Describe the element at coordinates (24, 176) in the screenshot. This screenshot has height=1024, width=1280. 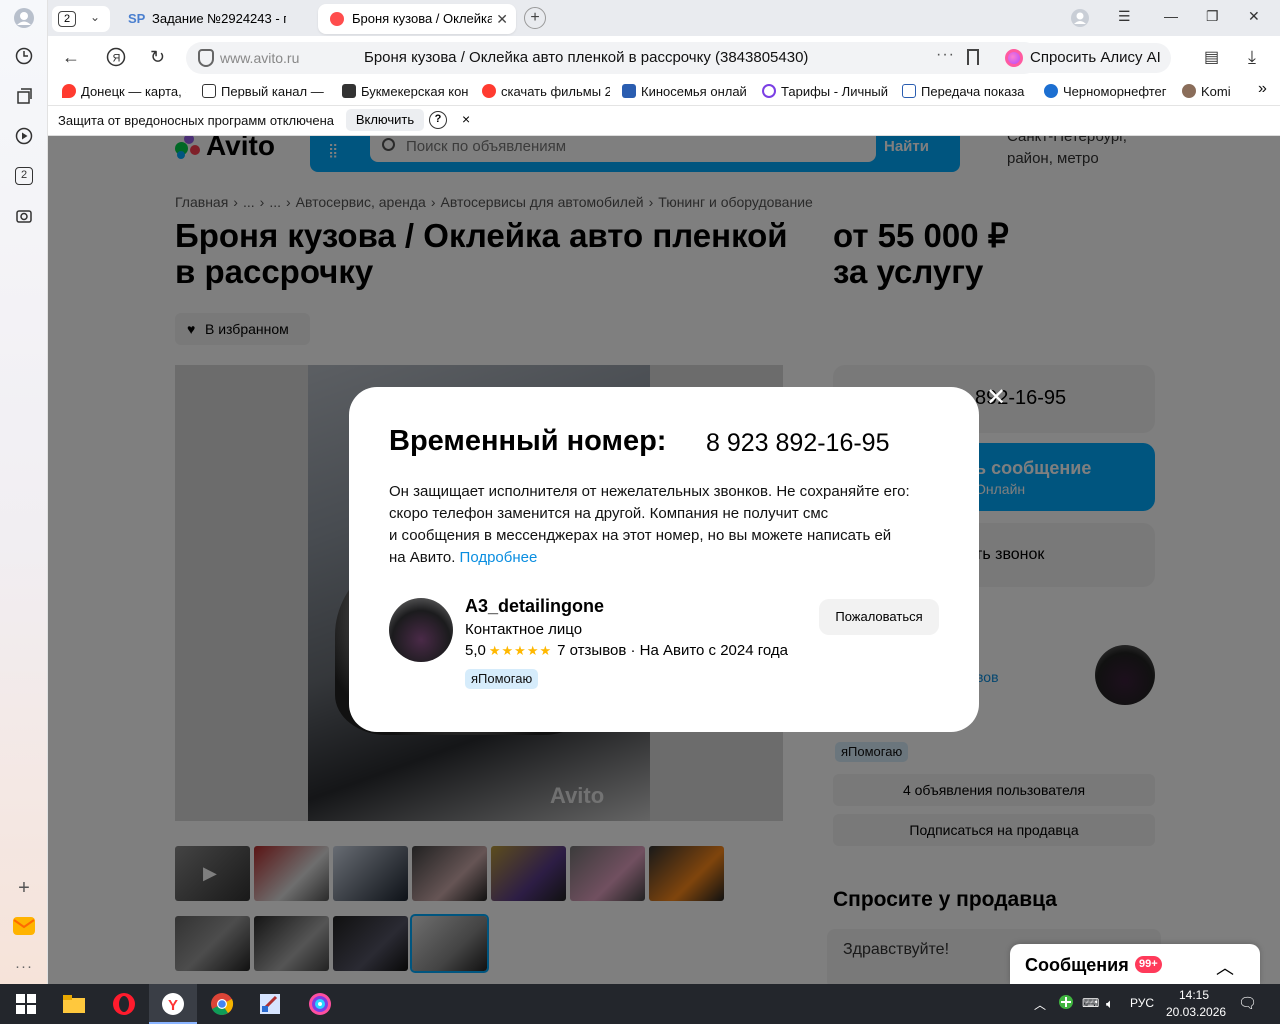
I see `tabs-count-icon: 2` at that location.